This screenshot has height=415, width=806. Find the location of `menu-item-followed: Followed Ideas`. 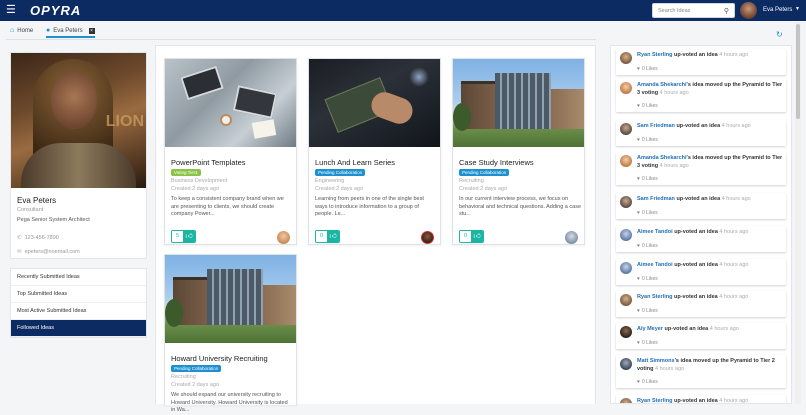

menu-item-followed: Followed Ideas is located at coordinates (78, 328).